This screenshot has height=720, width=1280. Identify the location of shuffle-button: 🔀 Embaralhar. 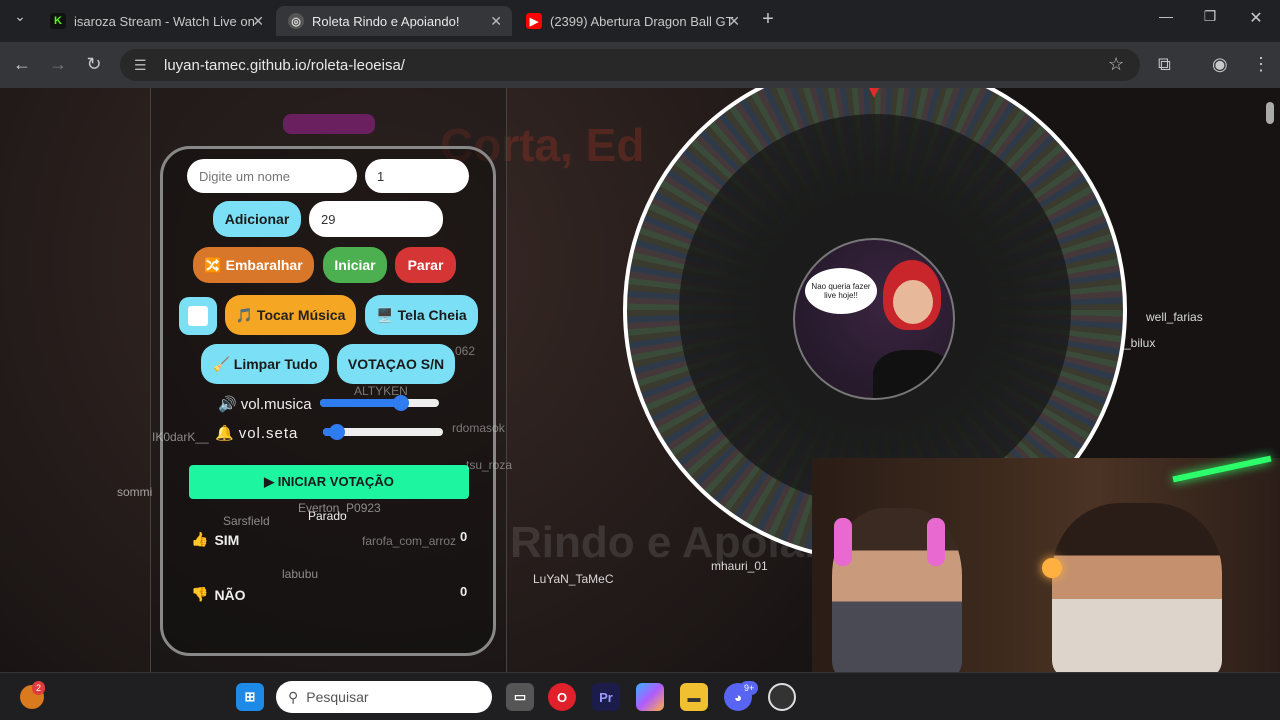
(253, 265).